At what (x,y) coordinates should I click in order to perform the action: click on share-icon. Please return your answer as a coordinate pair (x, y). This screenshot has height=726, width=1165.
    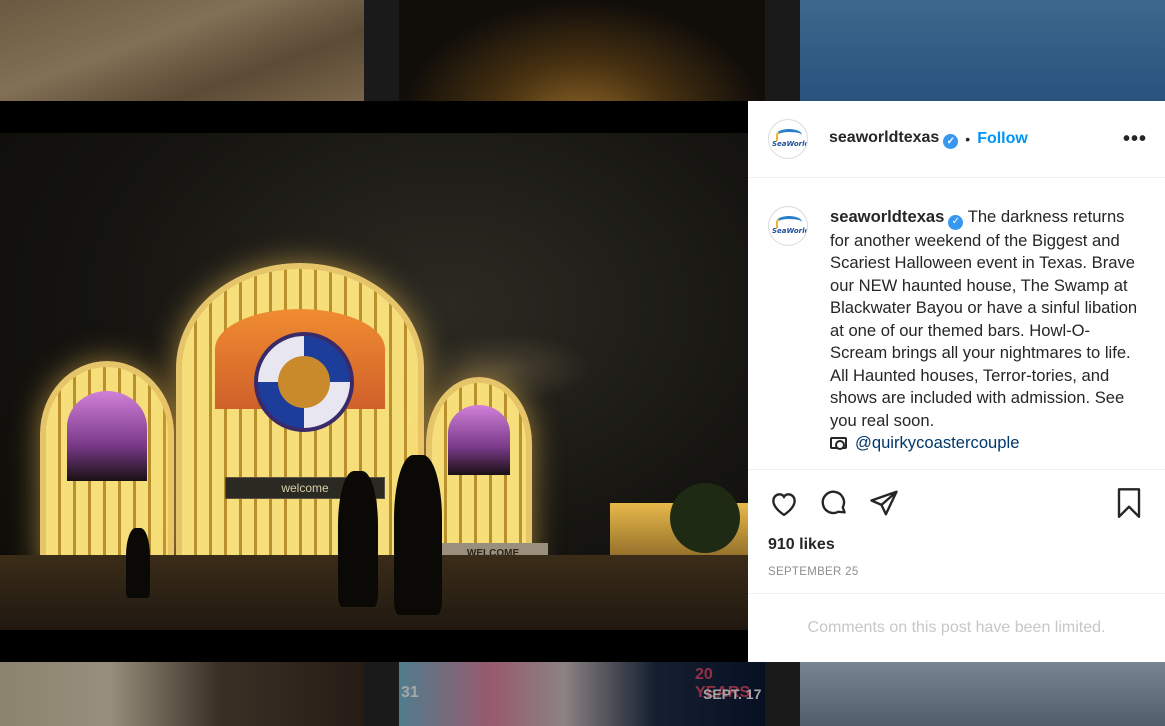
    Looking at the image, I should click on (884, 503).